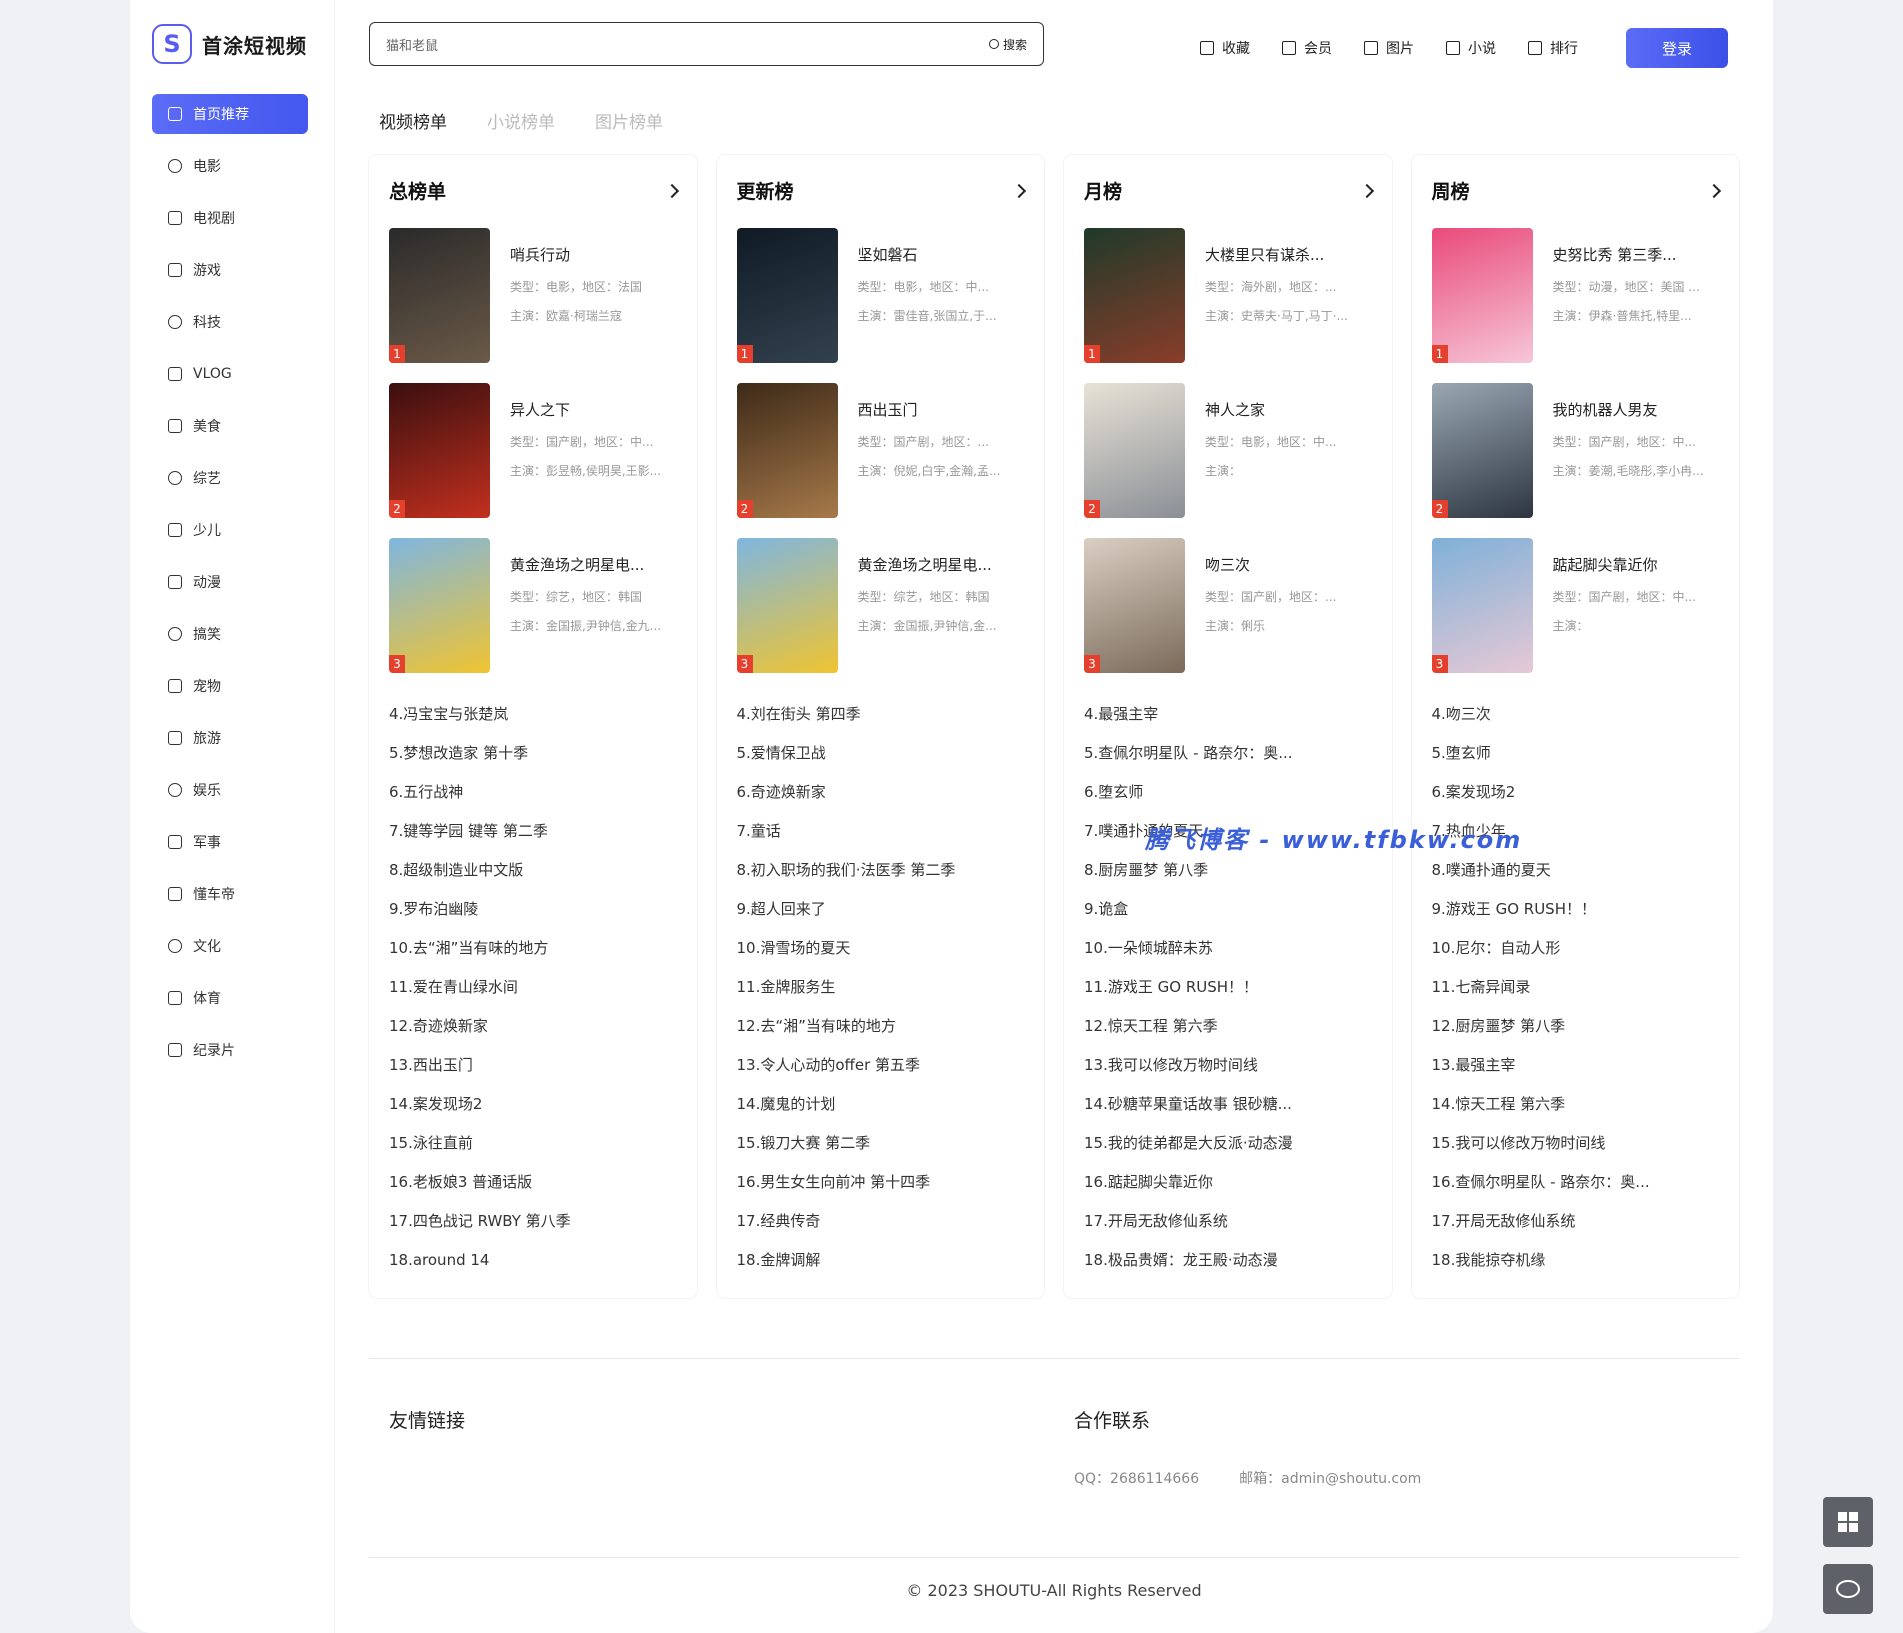 This screenshot has width=1903, height=1633. What do you see at coordinates (1330, 1478) in the screenshot?
I see `contact-email: 邮箱：admin@shoutu.com` at bounding box center [1330, 1478].